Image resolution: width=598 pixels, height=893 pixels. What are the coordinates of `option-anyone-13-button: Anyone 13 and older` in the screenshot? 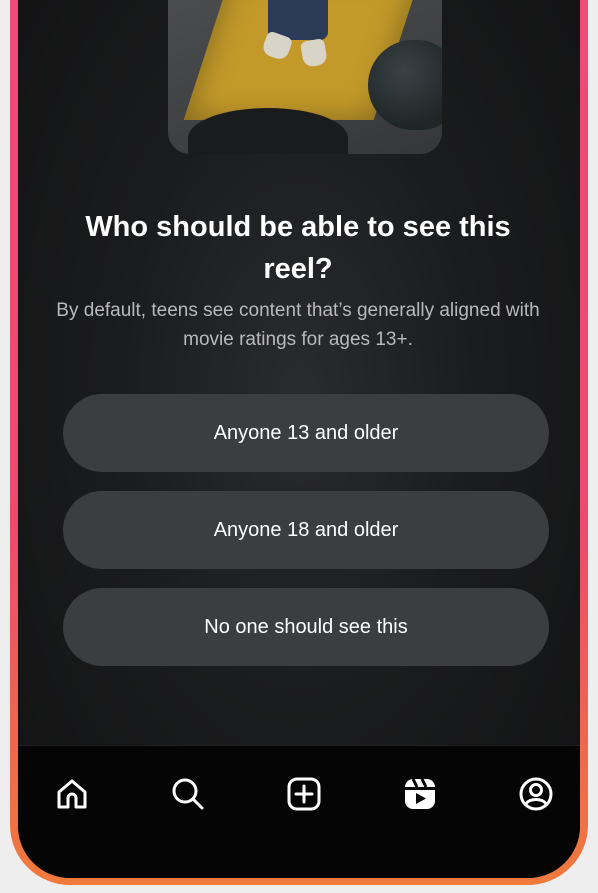 It's located at (306, 433).